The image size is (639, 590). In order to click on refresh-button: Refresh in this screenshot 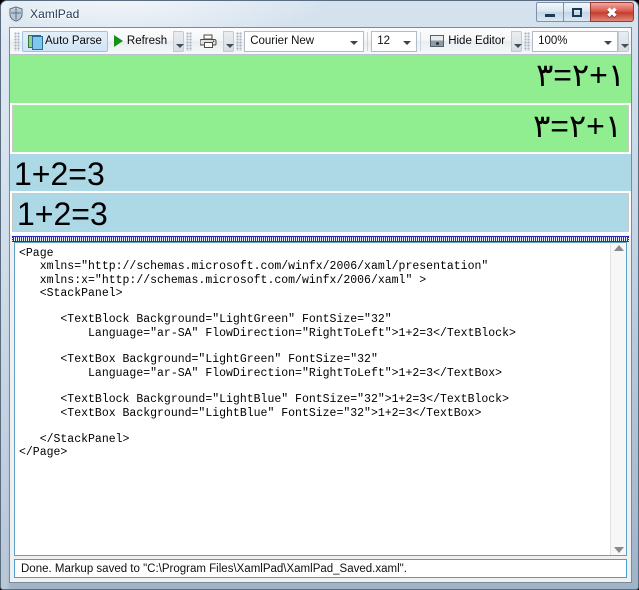, I will do `click(140, 41)`.